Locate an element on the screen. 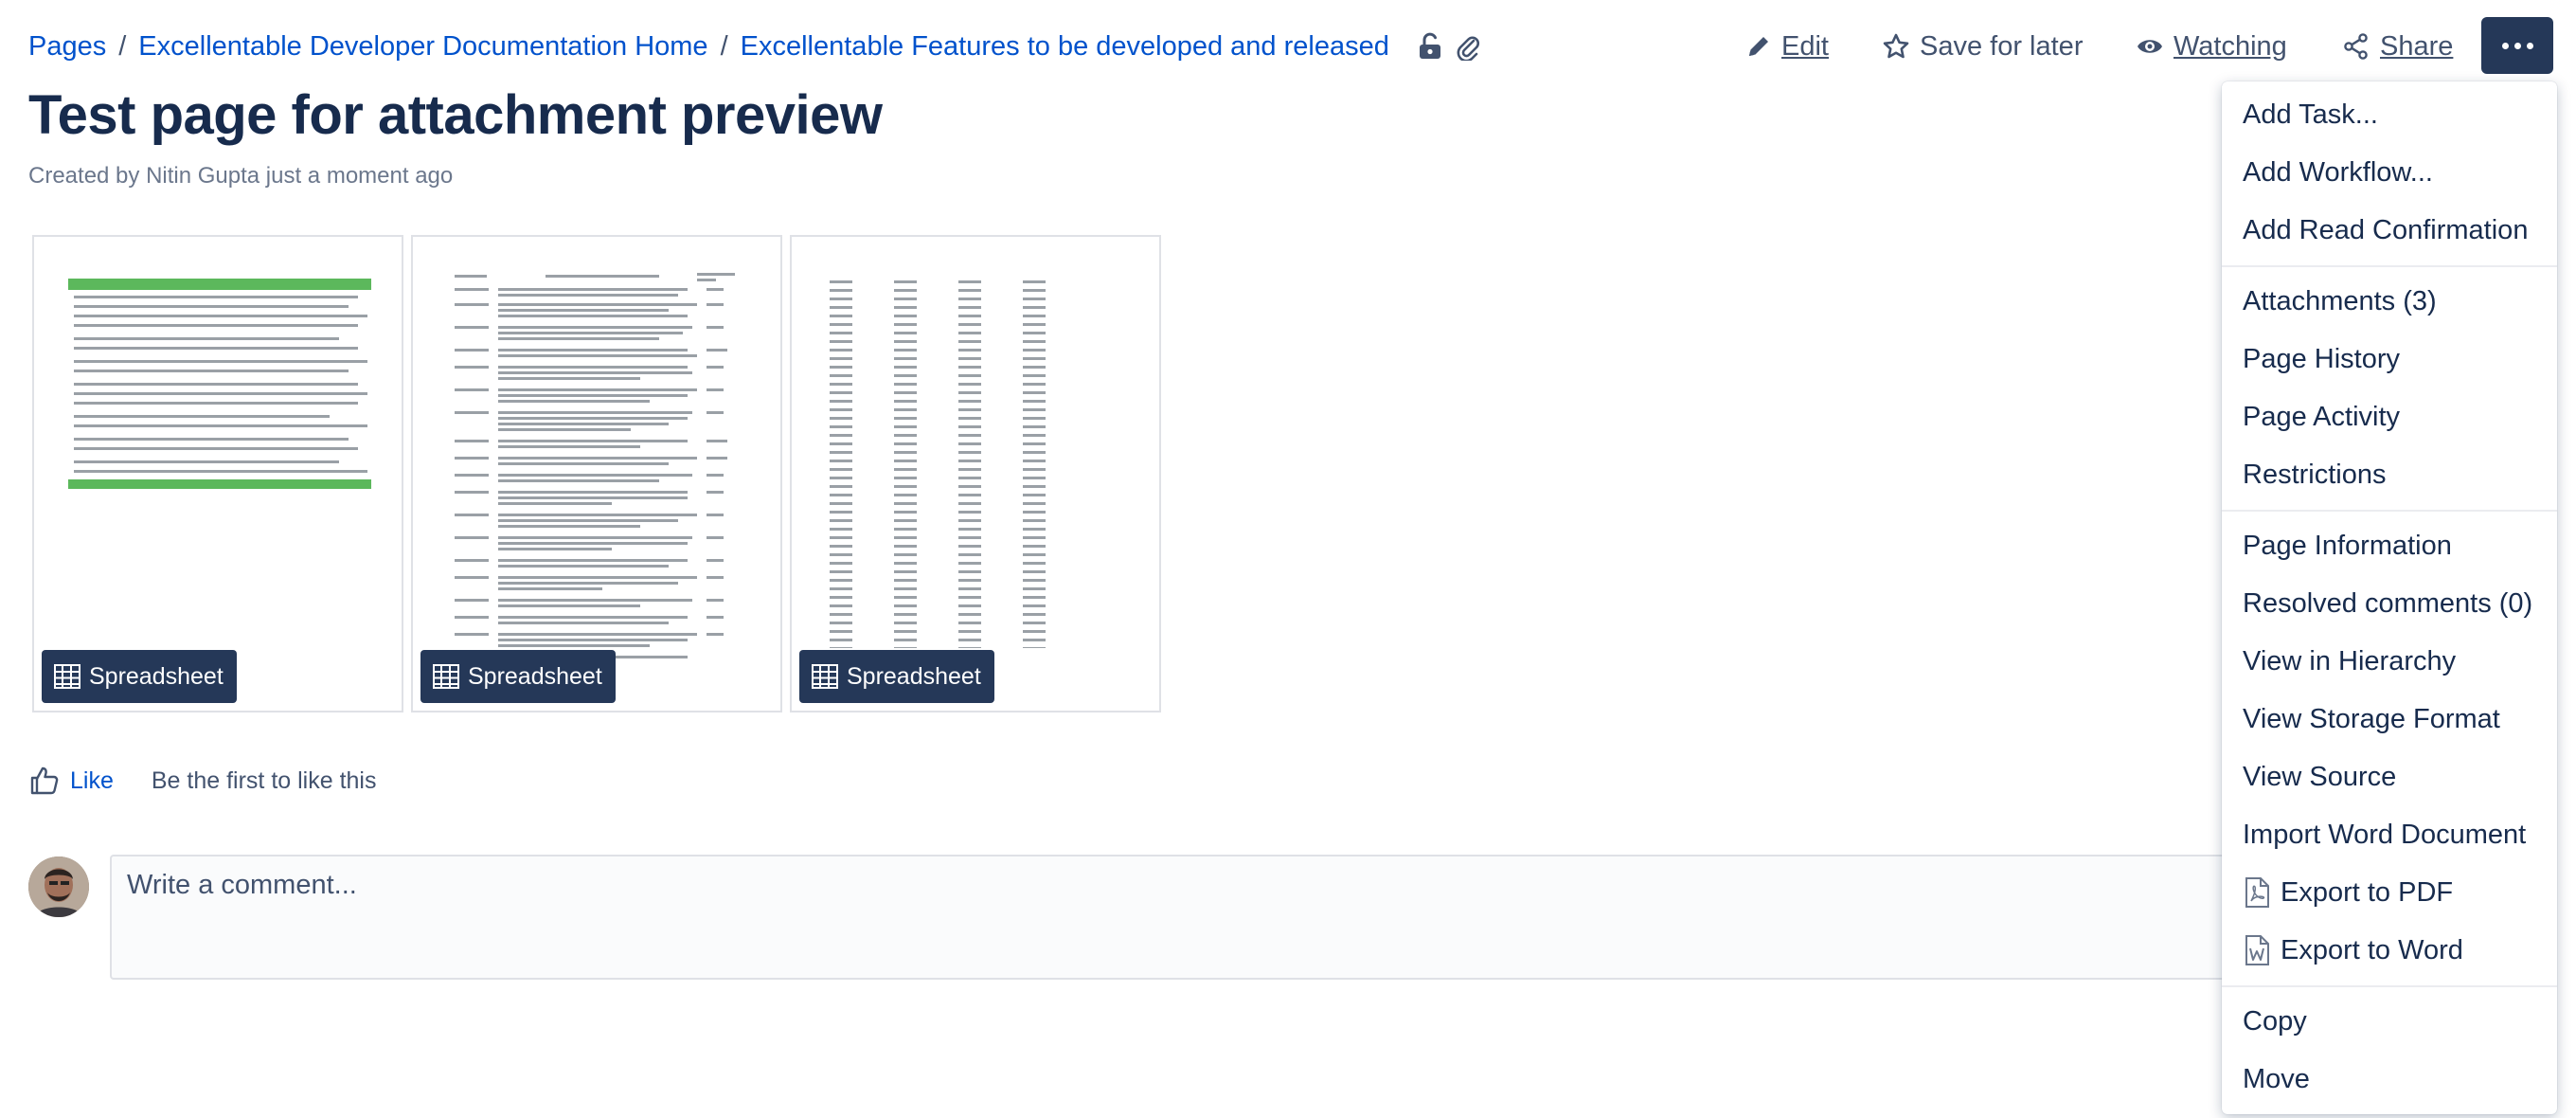  pencil-icon is located at coordinates (1758, 47).